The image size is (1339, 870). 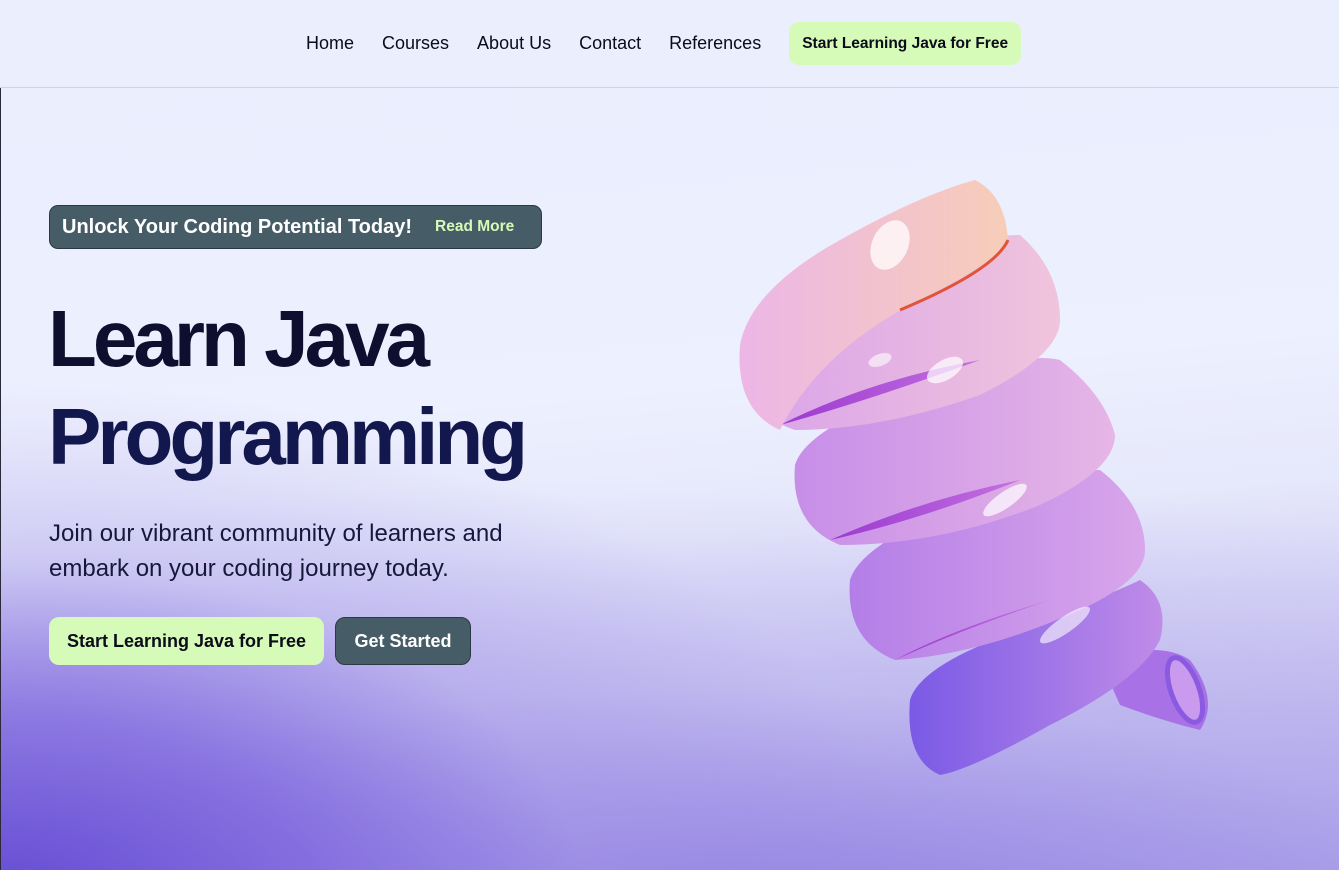 I want to click on hero-title-line1: Learn Java, so click(x=239, y=338).